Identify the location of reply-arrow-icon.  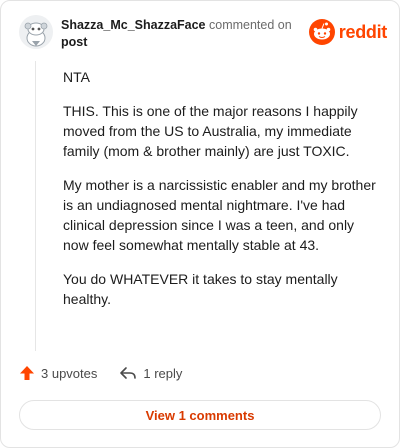
(128, 373).